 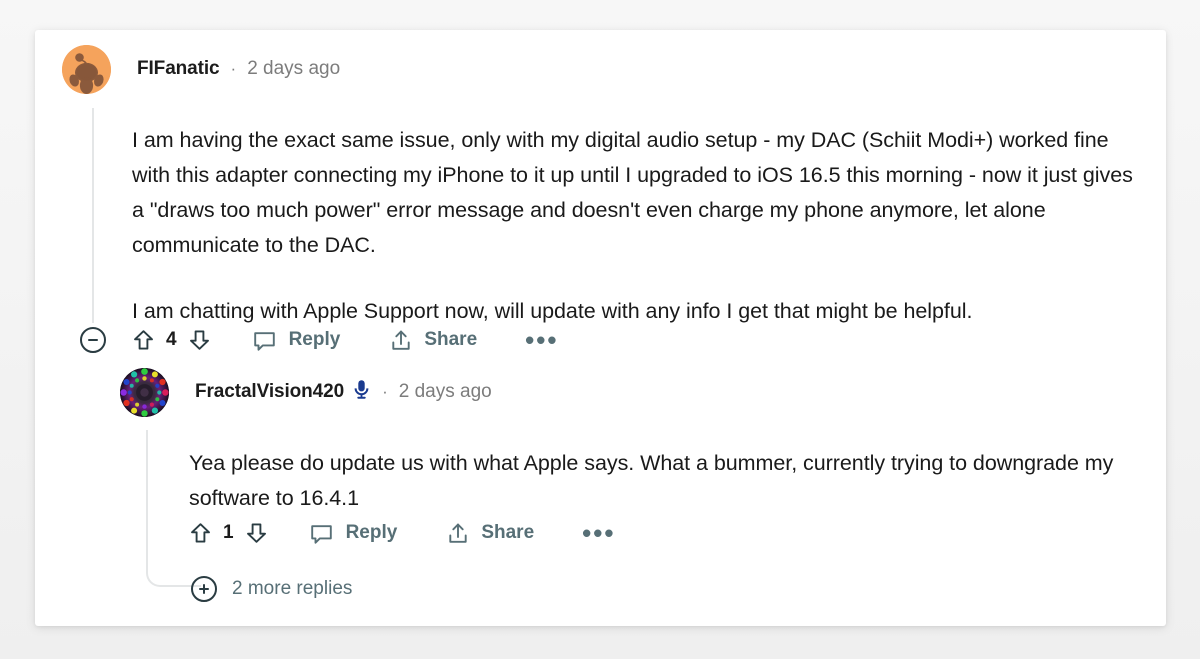 I want to click on overflow-menu-button: •••, so click(x=541, y=339).